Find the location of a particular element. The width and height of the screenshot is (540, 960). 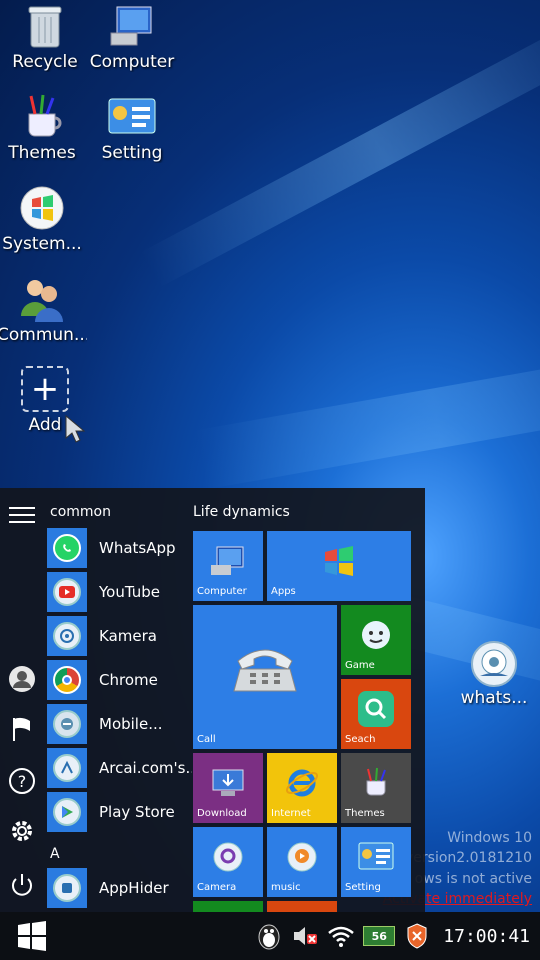

app-item-kamera: Kamera is located at coordinates (119, 636).